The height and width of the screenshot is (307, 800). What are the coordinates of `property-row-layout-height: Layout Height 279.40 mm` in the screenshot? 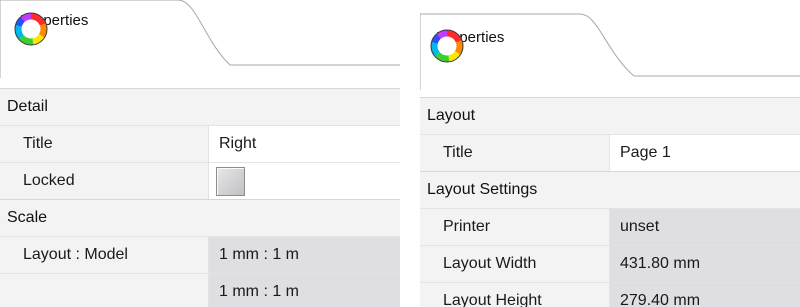 It's located at (610, 294).